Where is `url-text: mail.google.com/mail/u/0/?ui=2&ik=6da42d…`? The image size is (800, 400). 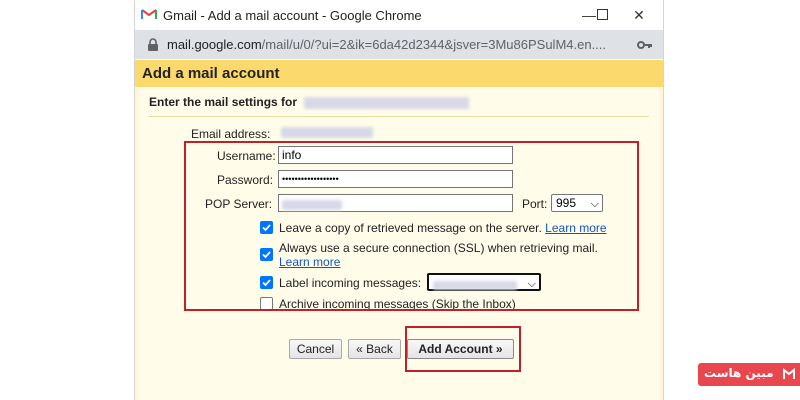 url-text: mail.google.com/mail/u/0/?ui=2&ik=6da42d… is located at coordinates (402, 44).